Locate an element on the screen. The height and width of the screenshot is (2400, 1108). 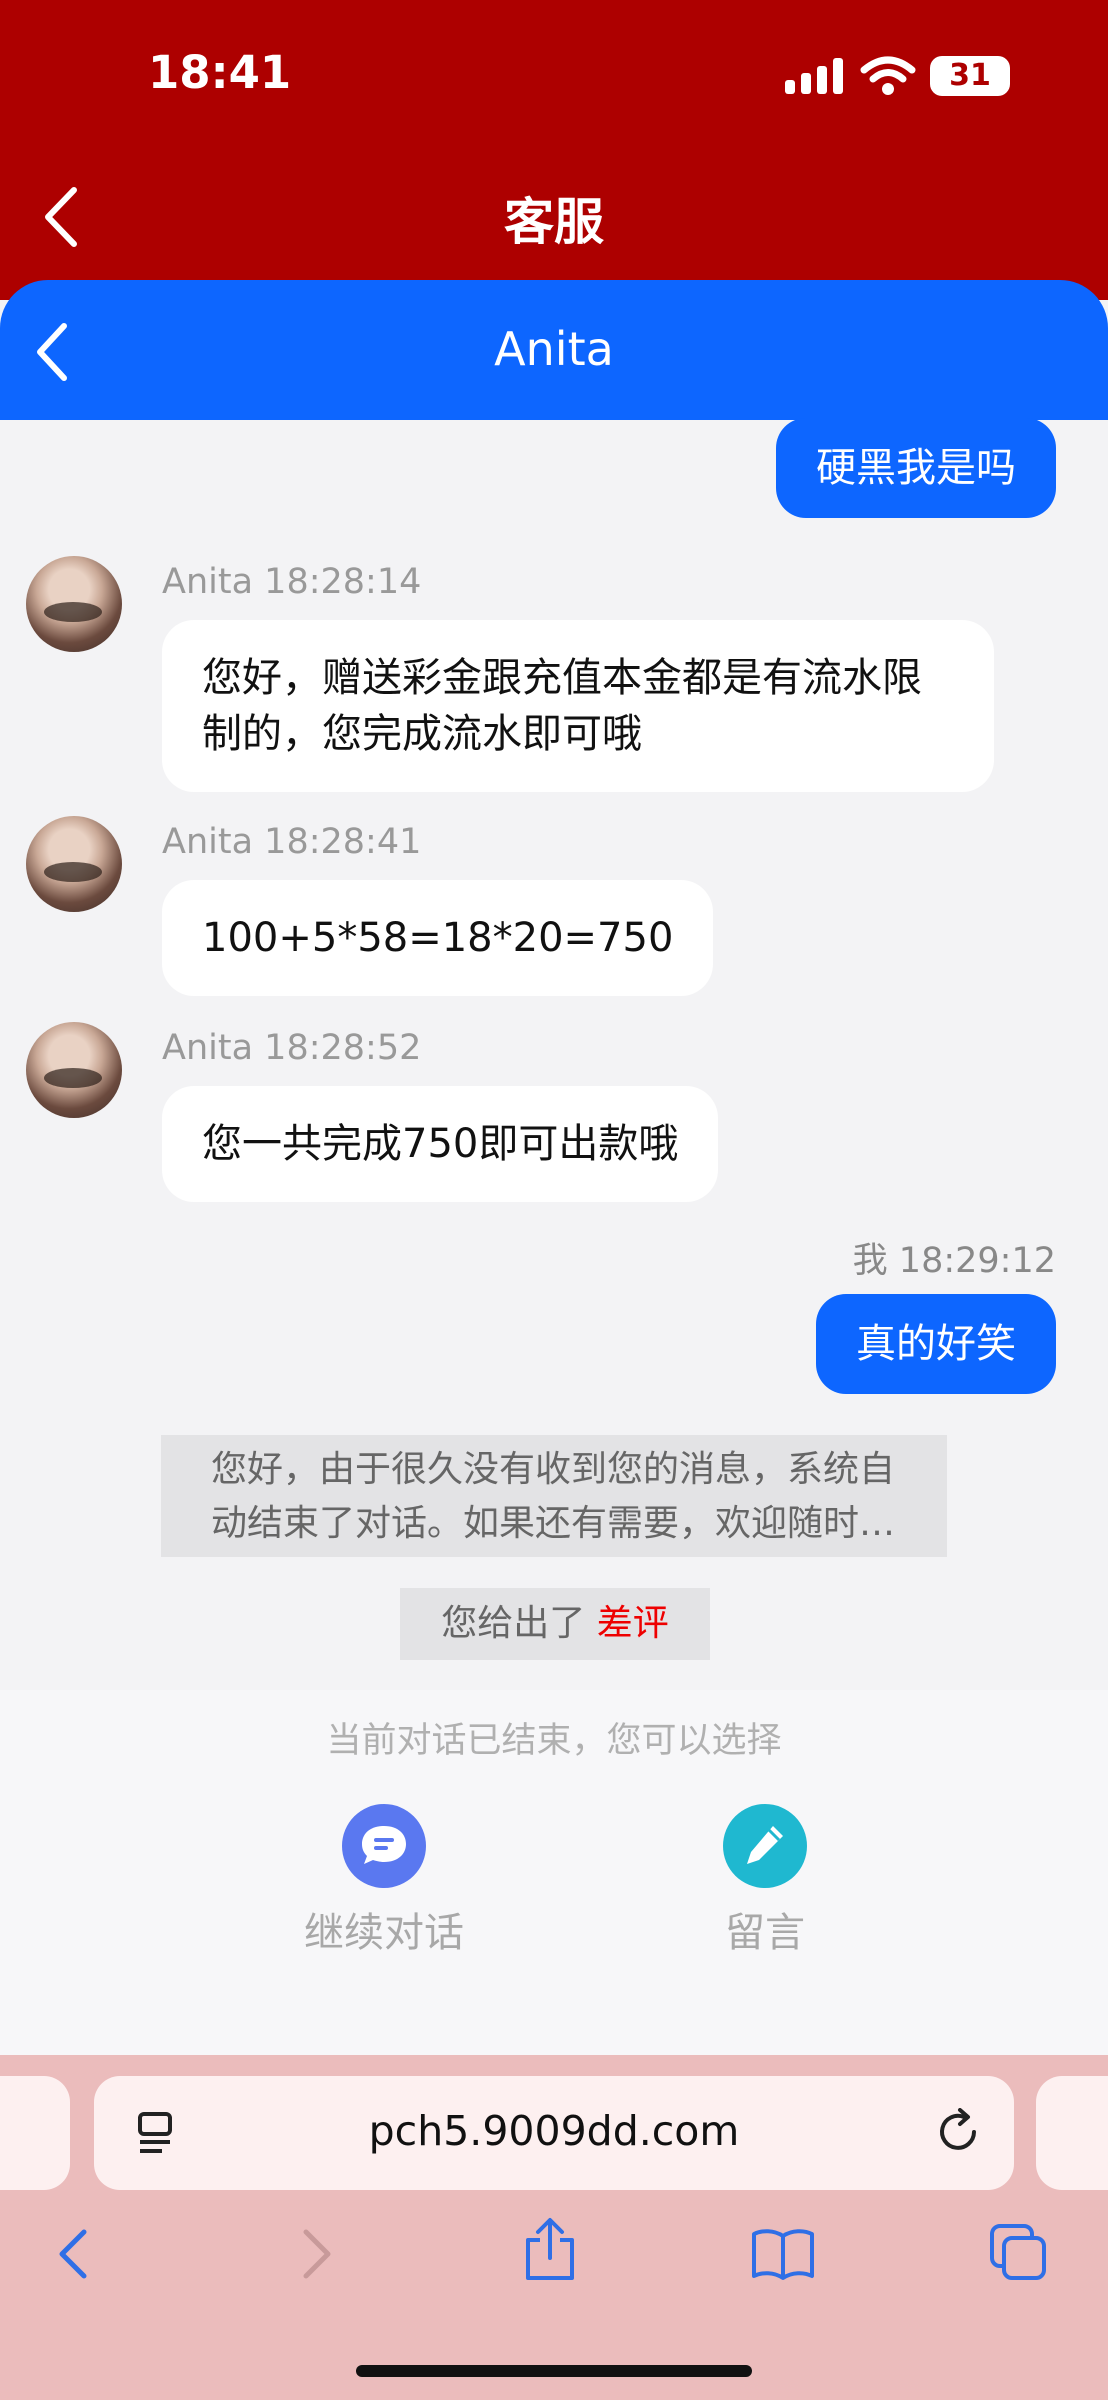
rating-prefix: 您给出了 is located at coordinates (513, 1623).